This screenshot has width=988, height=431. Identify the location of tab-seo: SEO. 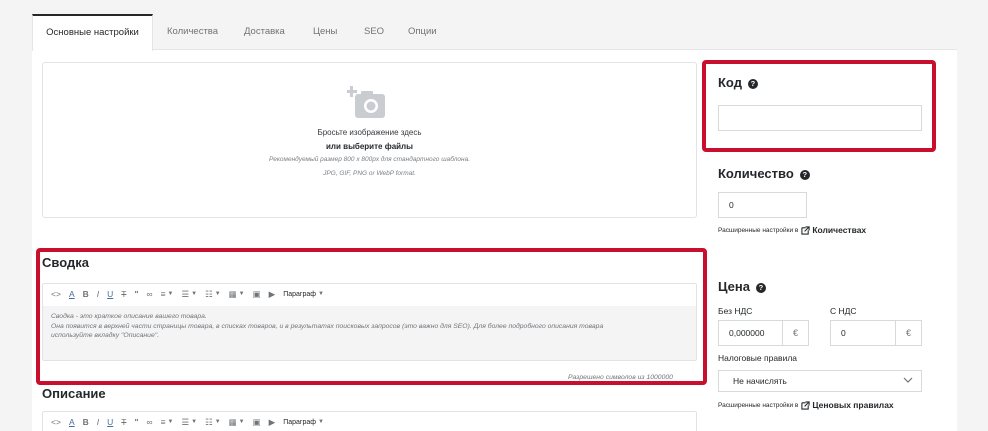
(374, 32).